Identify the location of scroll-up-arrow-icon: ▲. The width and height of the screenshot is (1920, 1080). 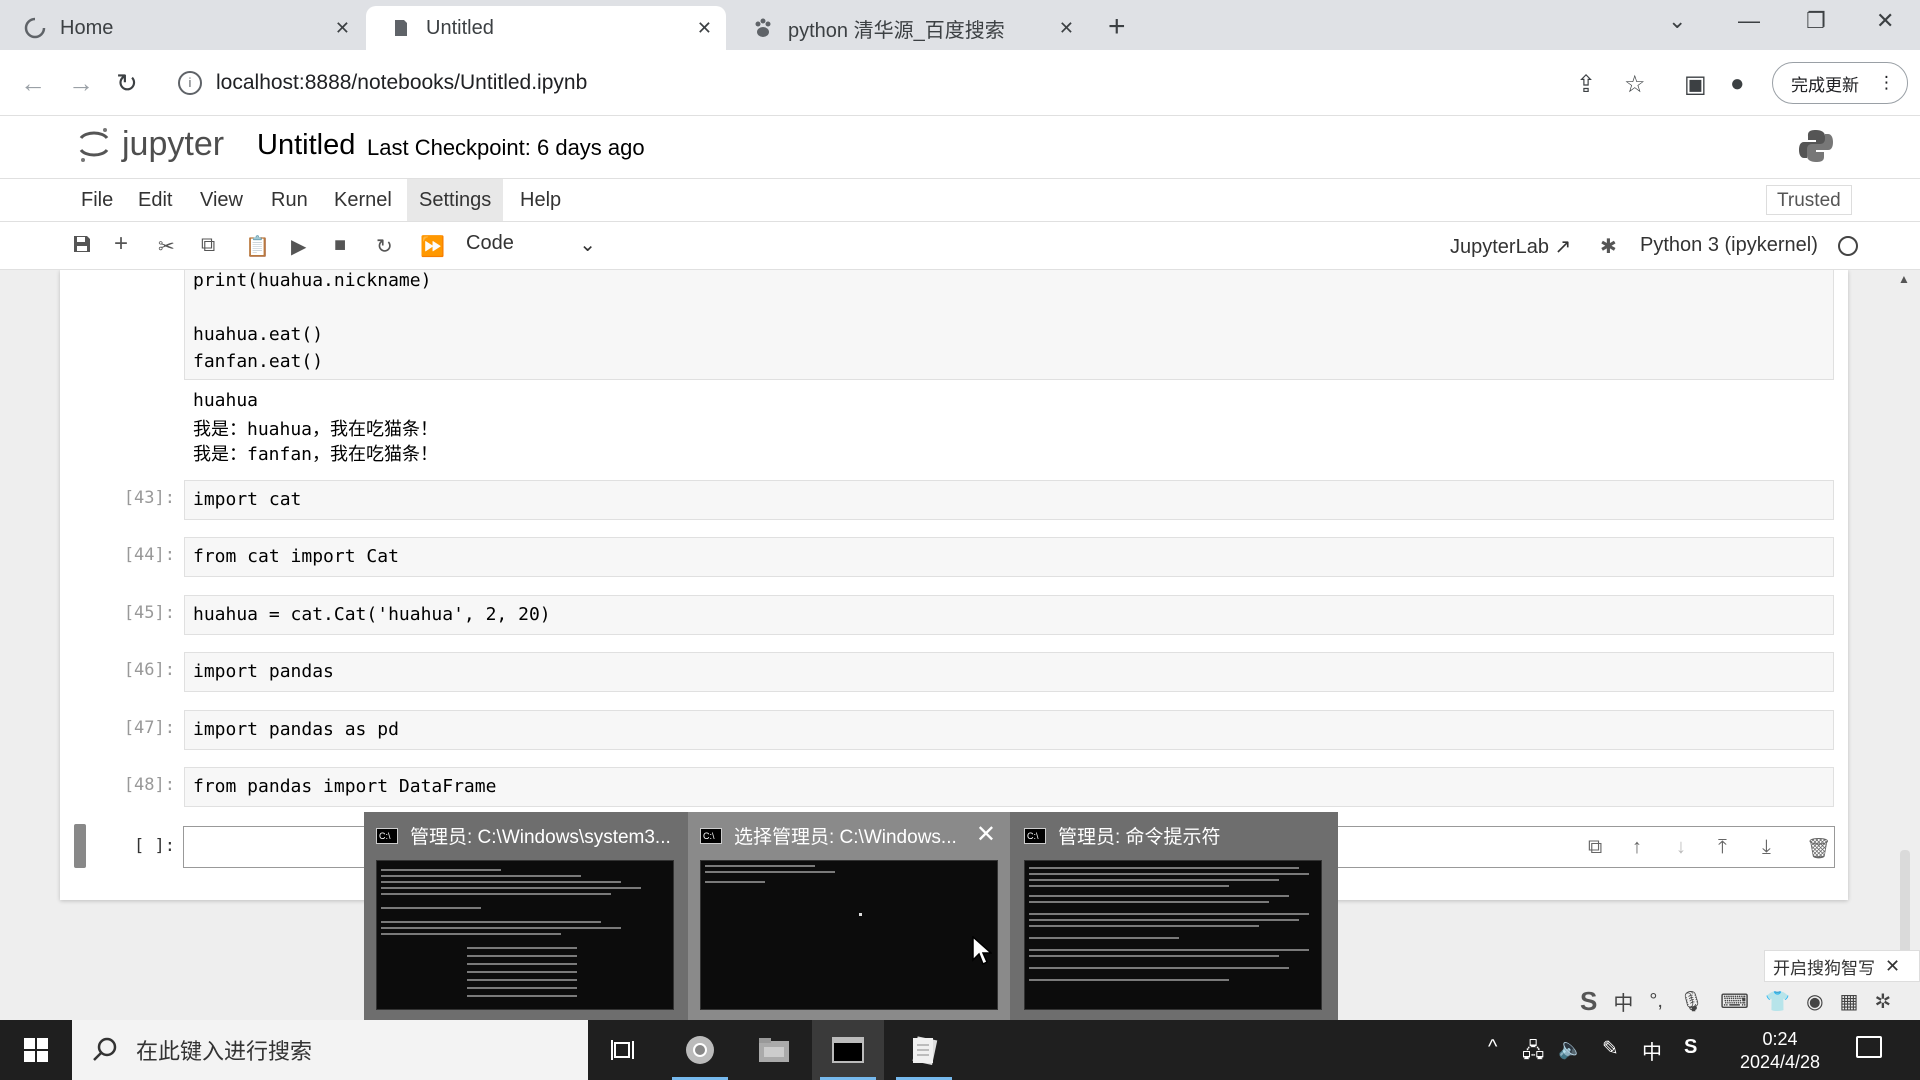
(1904, 279).